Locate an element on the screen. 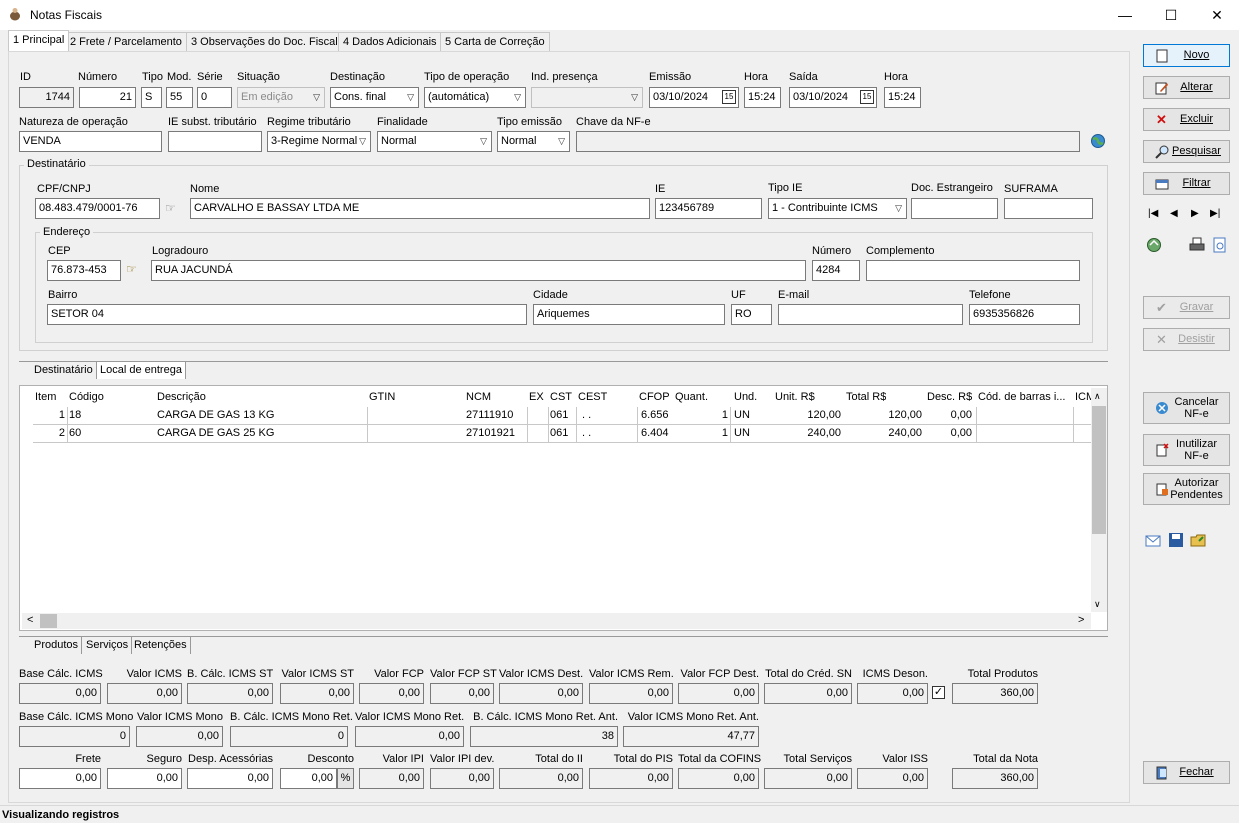 The image size is (1239, 823). ie-subst-field is located at coordinates (215, 141).